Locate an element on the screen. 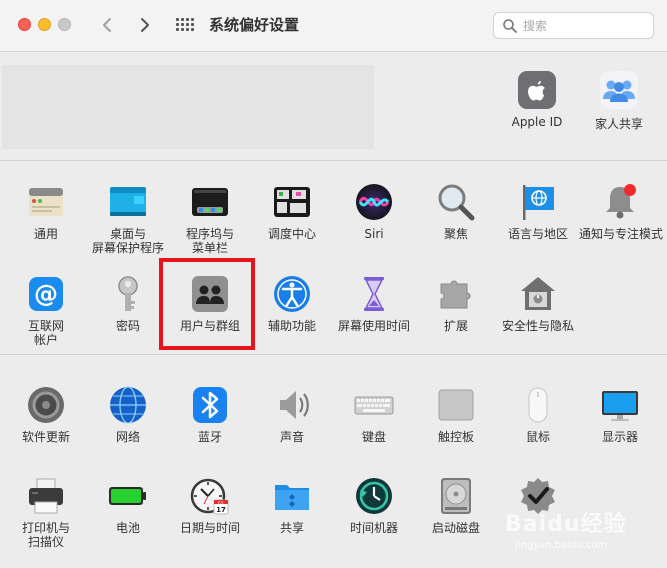 The width and height of the screenshot is (667, 568). chevron-right-icon is located at coordinates (145, 25).